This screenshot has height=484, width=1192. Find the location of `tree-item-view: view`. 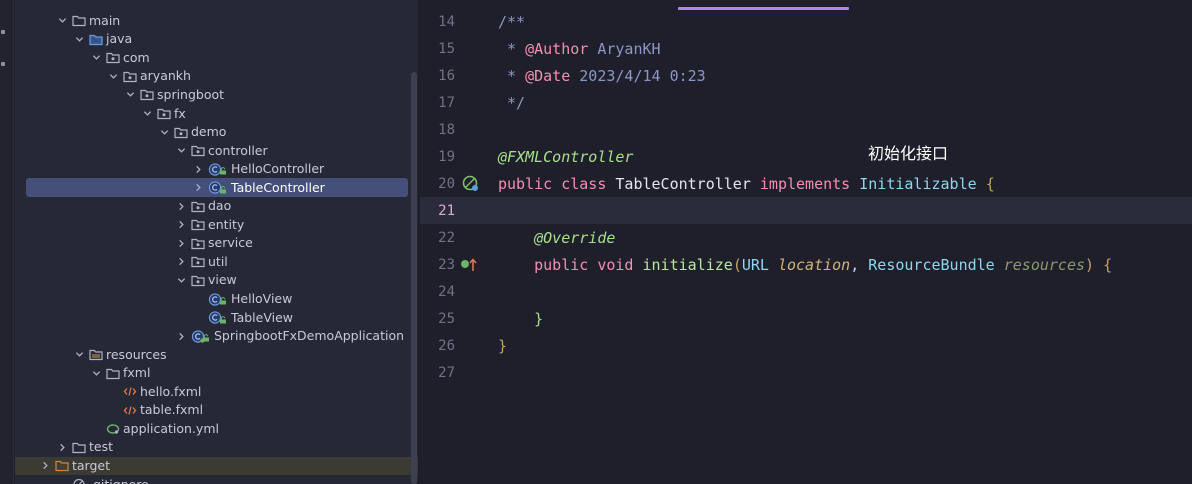

tree-item-view: view is located at coordinates (216, 280).